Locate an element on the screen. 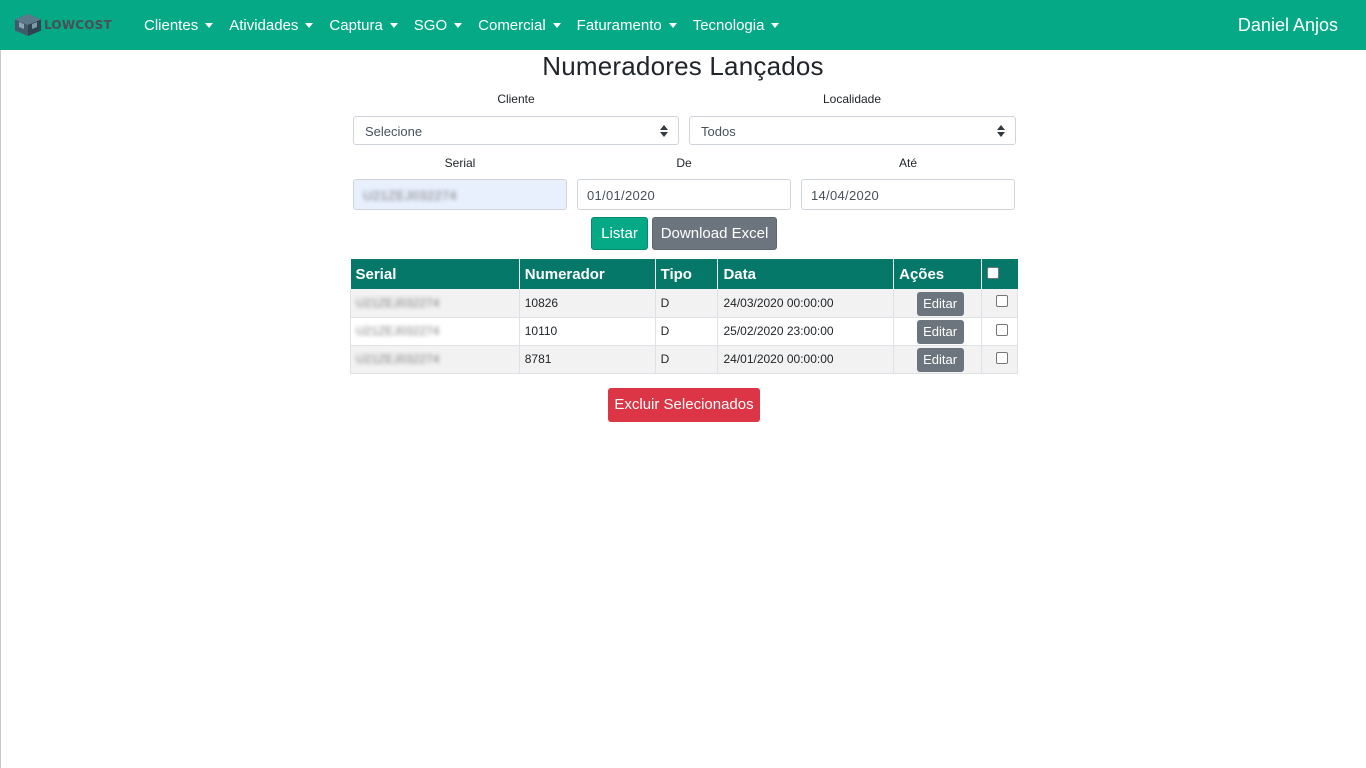 This screenshot has height=768, width=1366. logo-text: LOWCOST is located at coordinates (78, 25).